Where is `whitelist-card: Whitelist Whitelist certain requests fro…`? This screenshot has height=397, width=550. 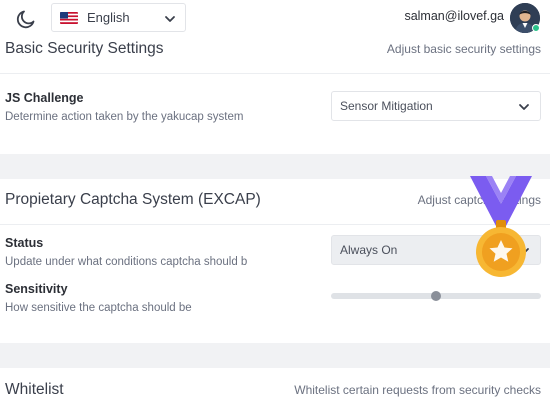 whitelist-card: Whitelist Whitelist certain requests fro… is located at coordinates (275, 382).